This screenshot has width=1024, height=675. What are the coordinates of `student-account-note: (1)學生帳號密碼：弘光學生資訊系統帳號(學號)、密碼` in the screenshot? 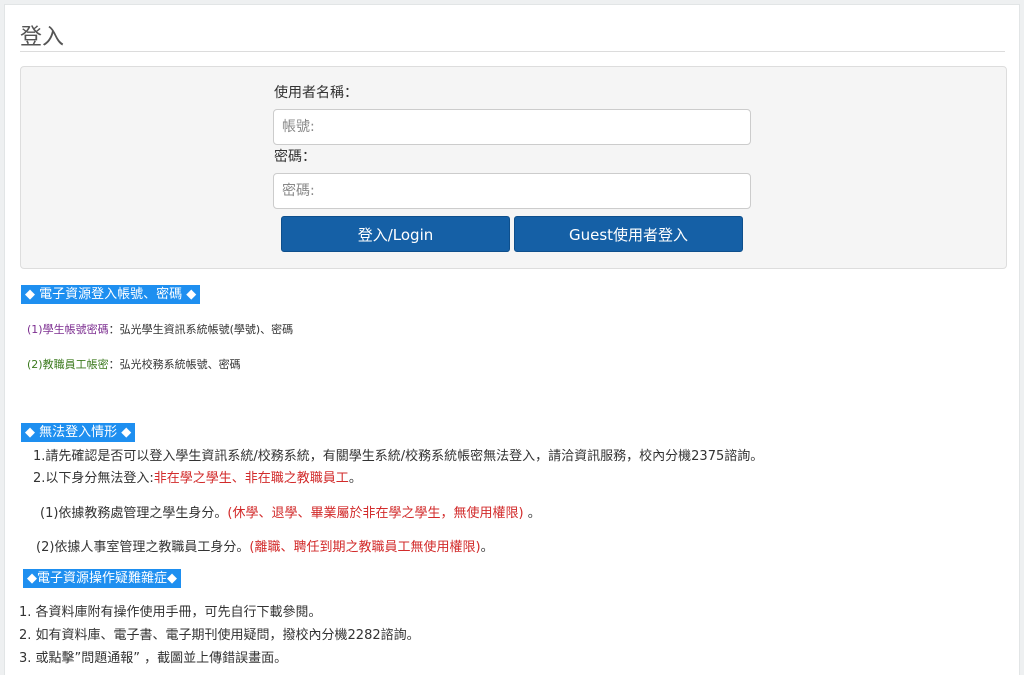 It's located at (160, 329).